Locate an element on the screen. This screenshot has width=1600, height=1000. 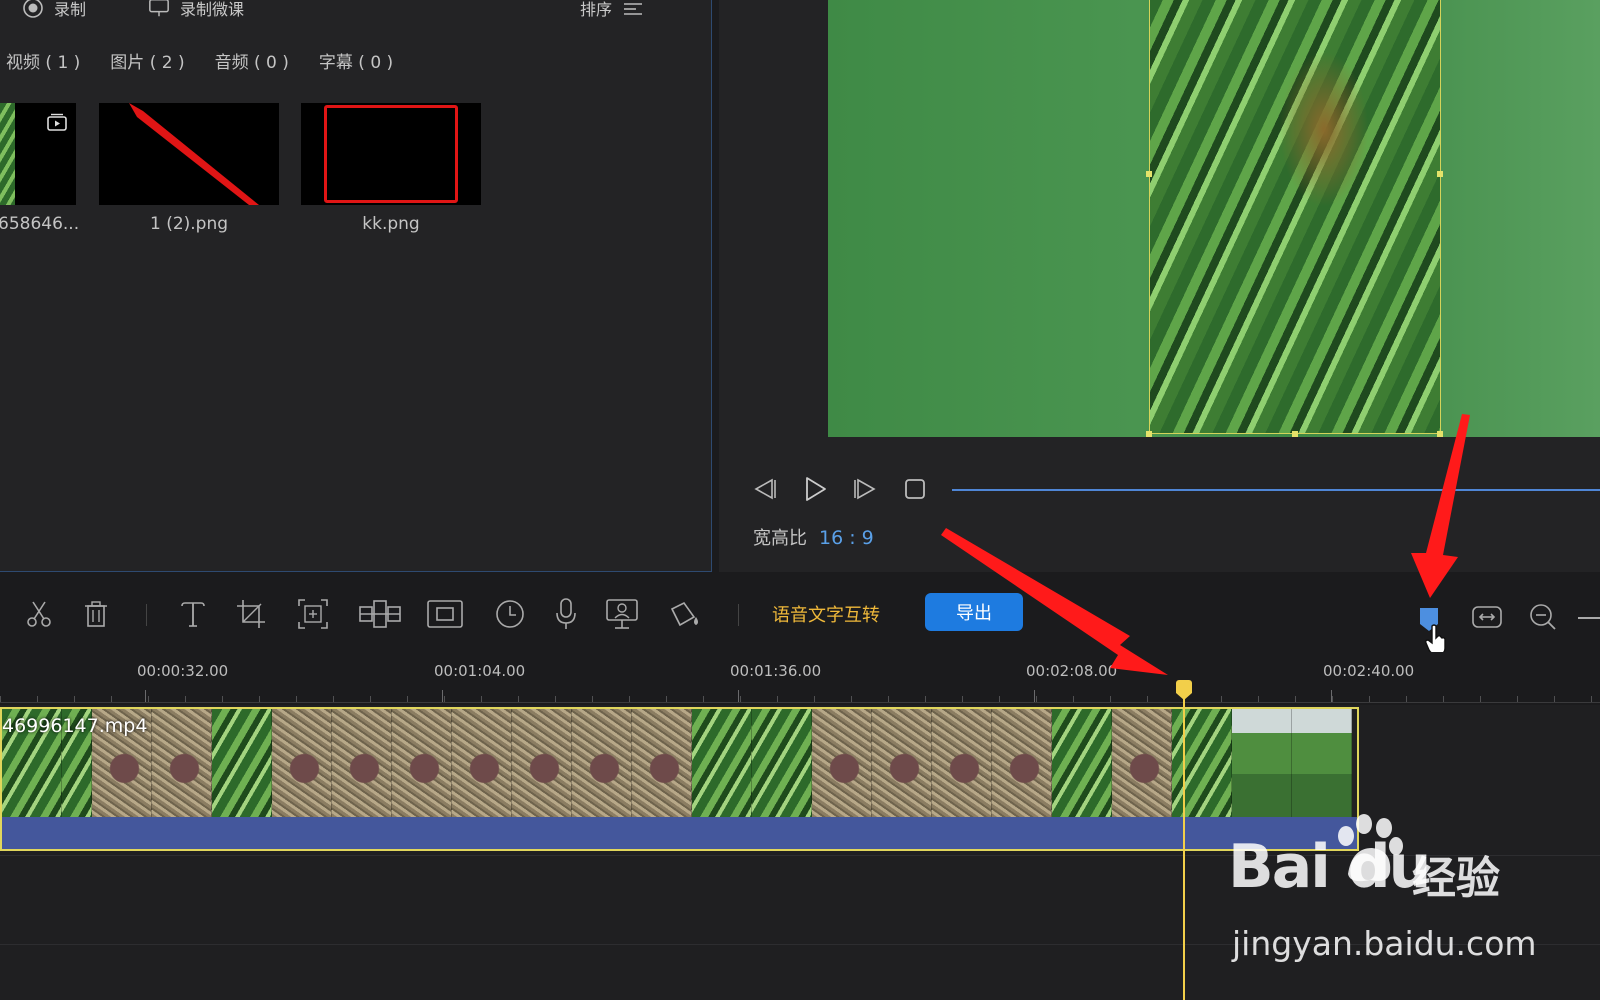
tab-images: 图片 ( 2 ) is located at coordinates (147, 60).